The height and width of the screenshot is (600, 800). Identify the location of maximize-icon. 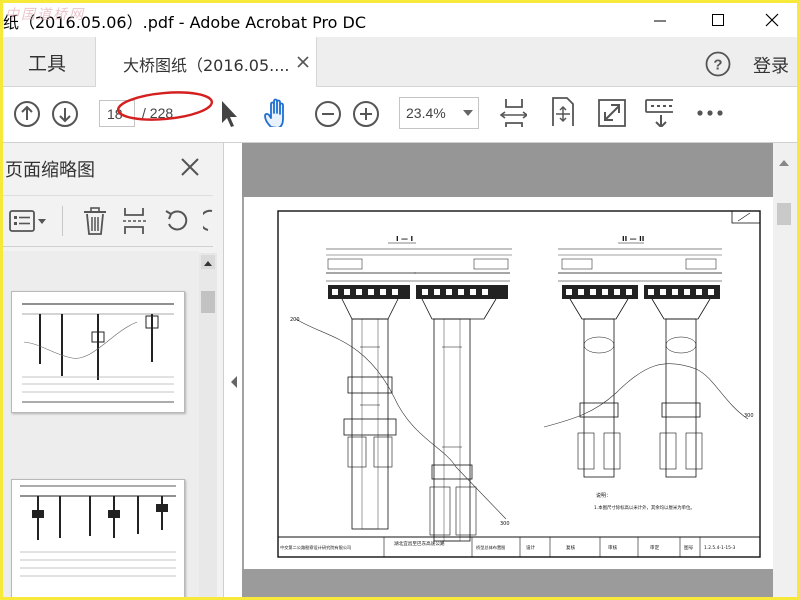
(718, 20).